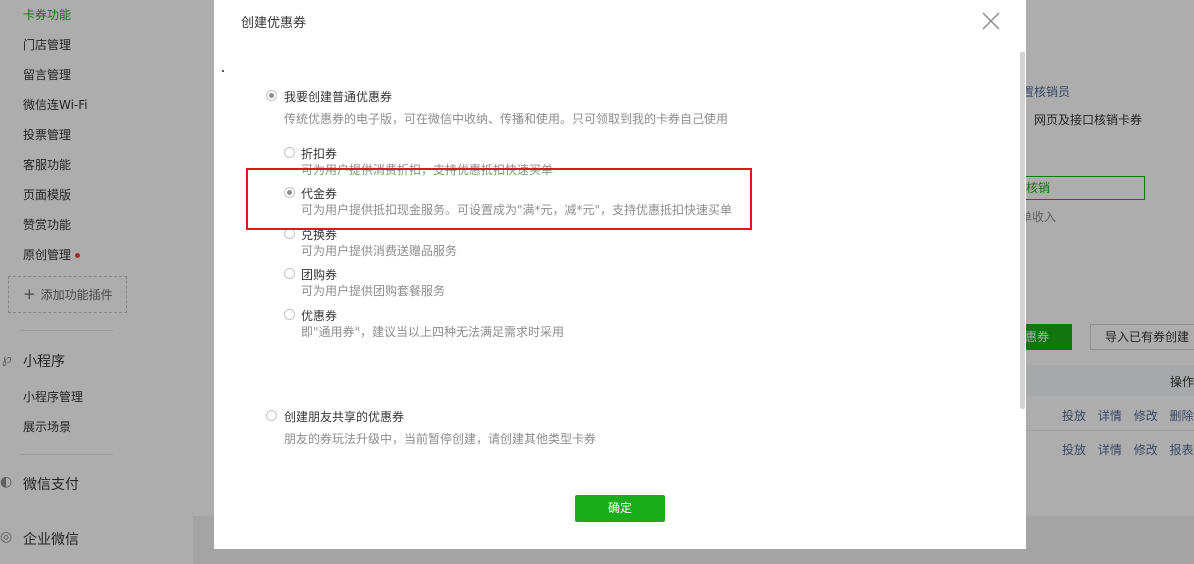  I want to click on discount-coupon-radio, so click(289, 152).